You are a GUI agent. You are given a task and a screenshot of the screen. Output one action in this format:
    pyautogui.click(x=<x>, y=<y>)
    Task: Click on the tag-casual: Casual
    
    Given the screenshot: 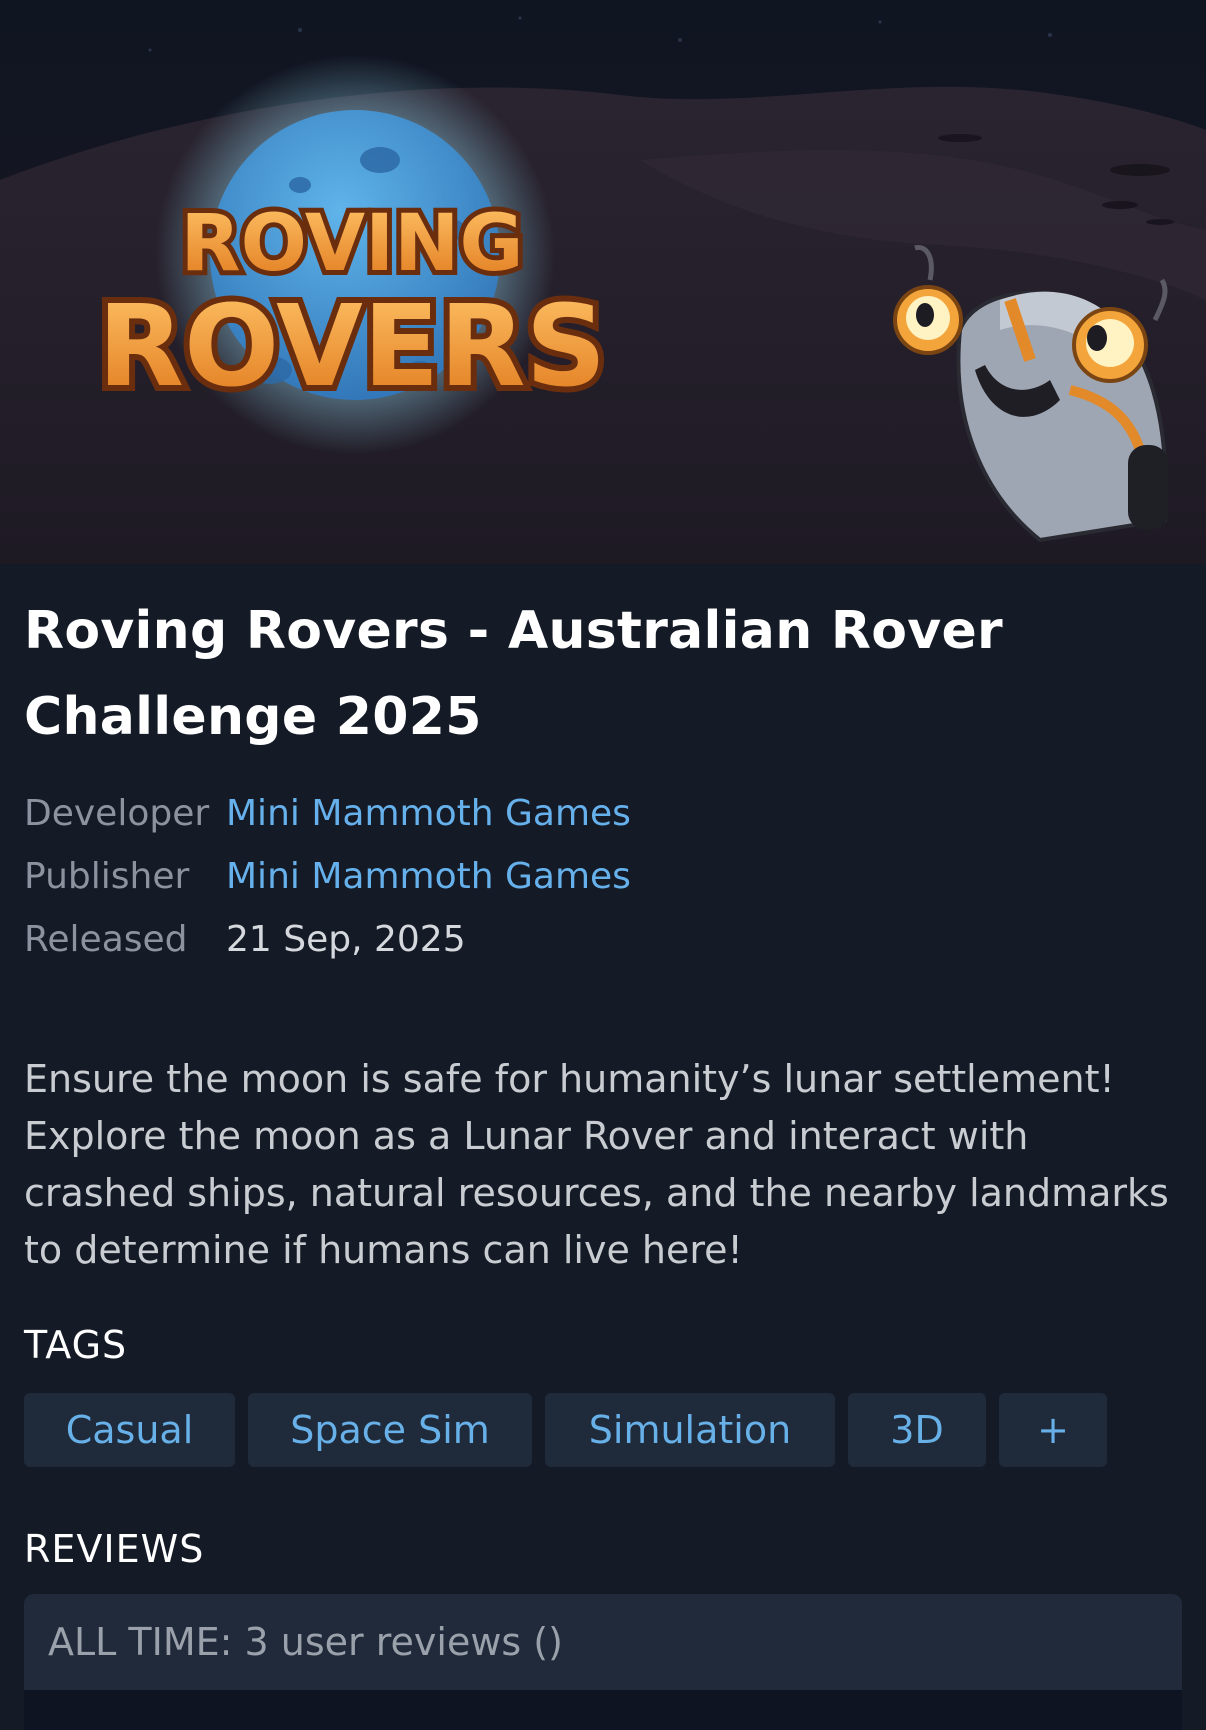 What is the action you would take?
    pyautogui.click(x=129, y=1430)
    